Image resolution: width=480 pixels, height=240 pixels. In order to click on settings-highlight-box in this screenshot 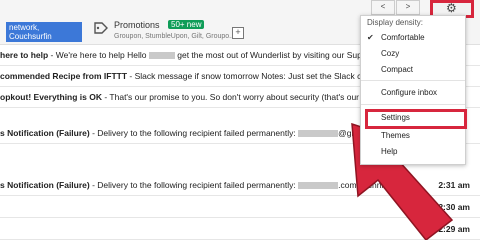, I will do `click(416, 119)`.